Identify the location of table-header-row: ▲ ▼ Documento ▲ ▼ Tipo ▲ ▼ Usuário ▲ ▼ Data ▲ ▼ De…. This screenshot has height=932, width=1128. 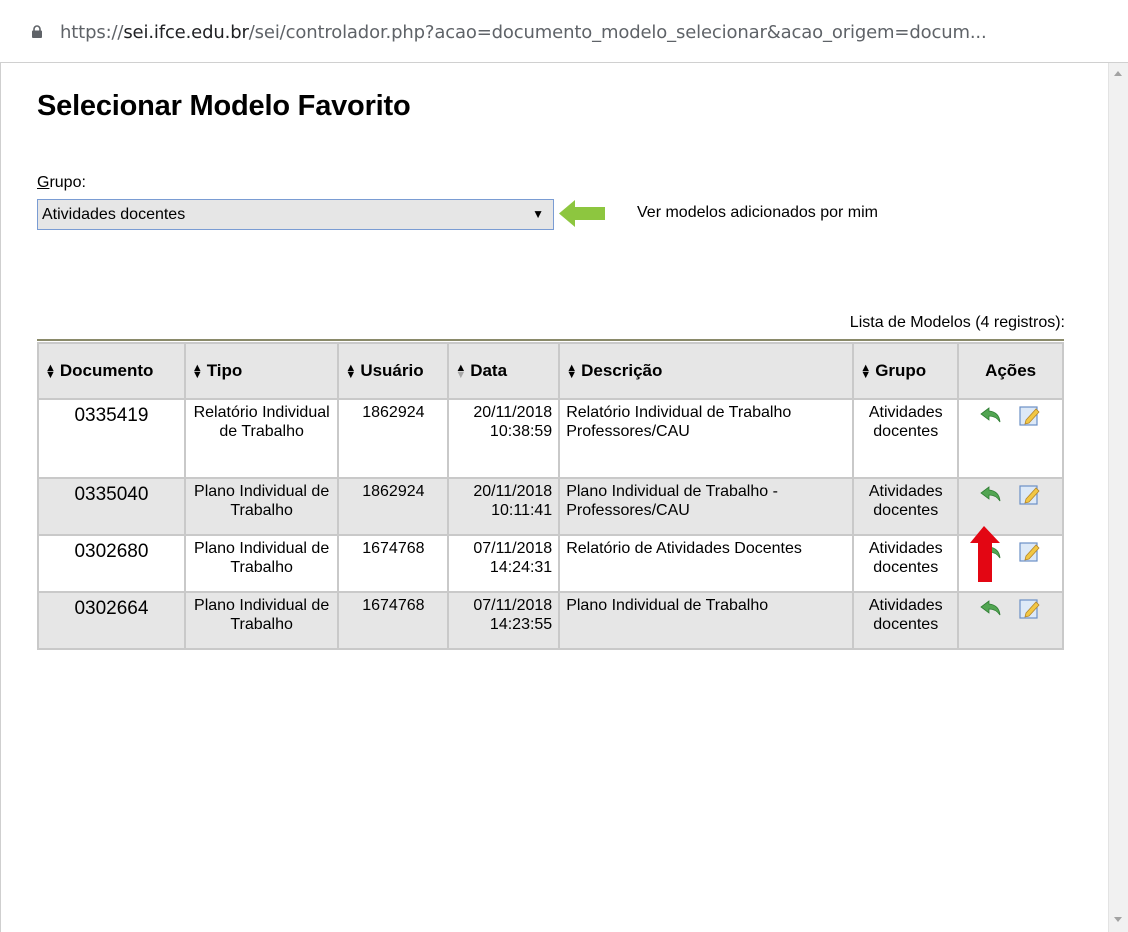
(550, 371).